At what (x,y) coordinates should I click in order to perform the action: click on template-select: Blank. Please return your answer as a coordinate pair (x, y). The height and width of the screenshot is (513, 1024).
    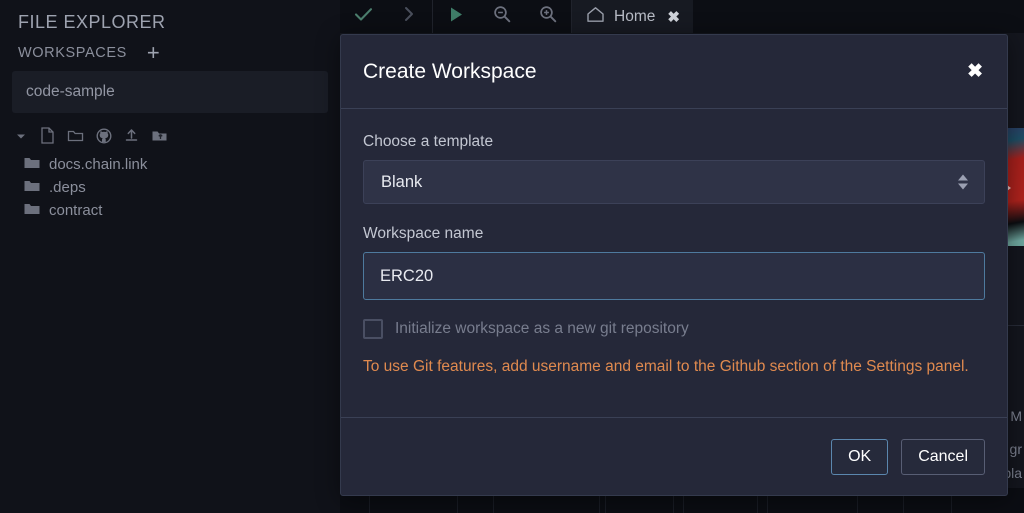
    Looking at the image, I should click on (674, 182).